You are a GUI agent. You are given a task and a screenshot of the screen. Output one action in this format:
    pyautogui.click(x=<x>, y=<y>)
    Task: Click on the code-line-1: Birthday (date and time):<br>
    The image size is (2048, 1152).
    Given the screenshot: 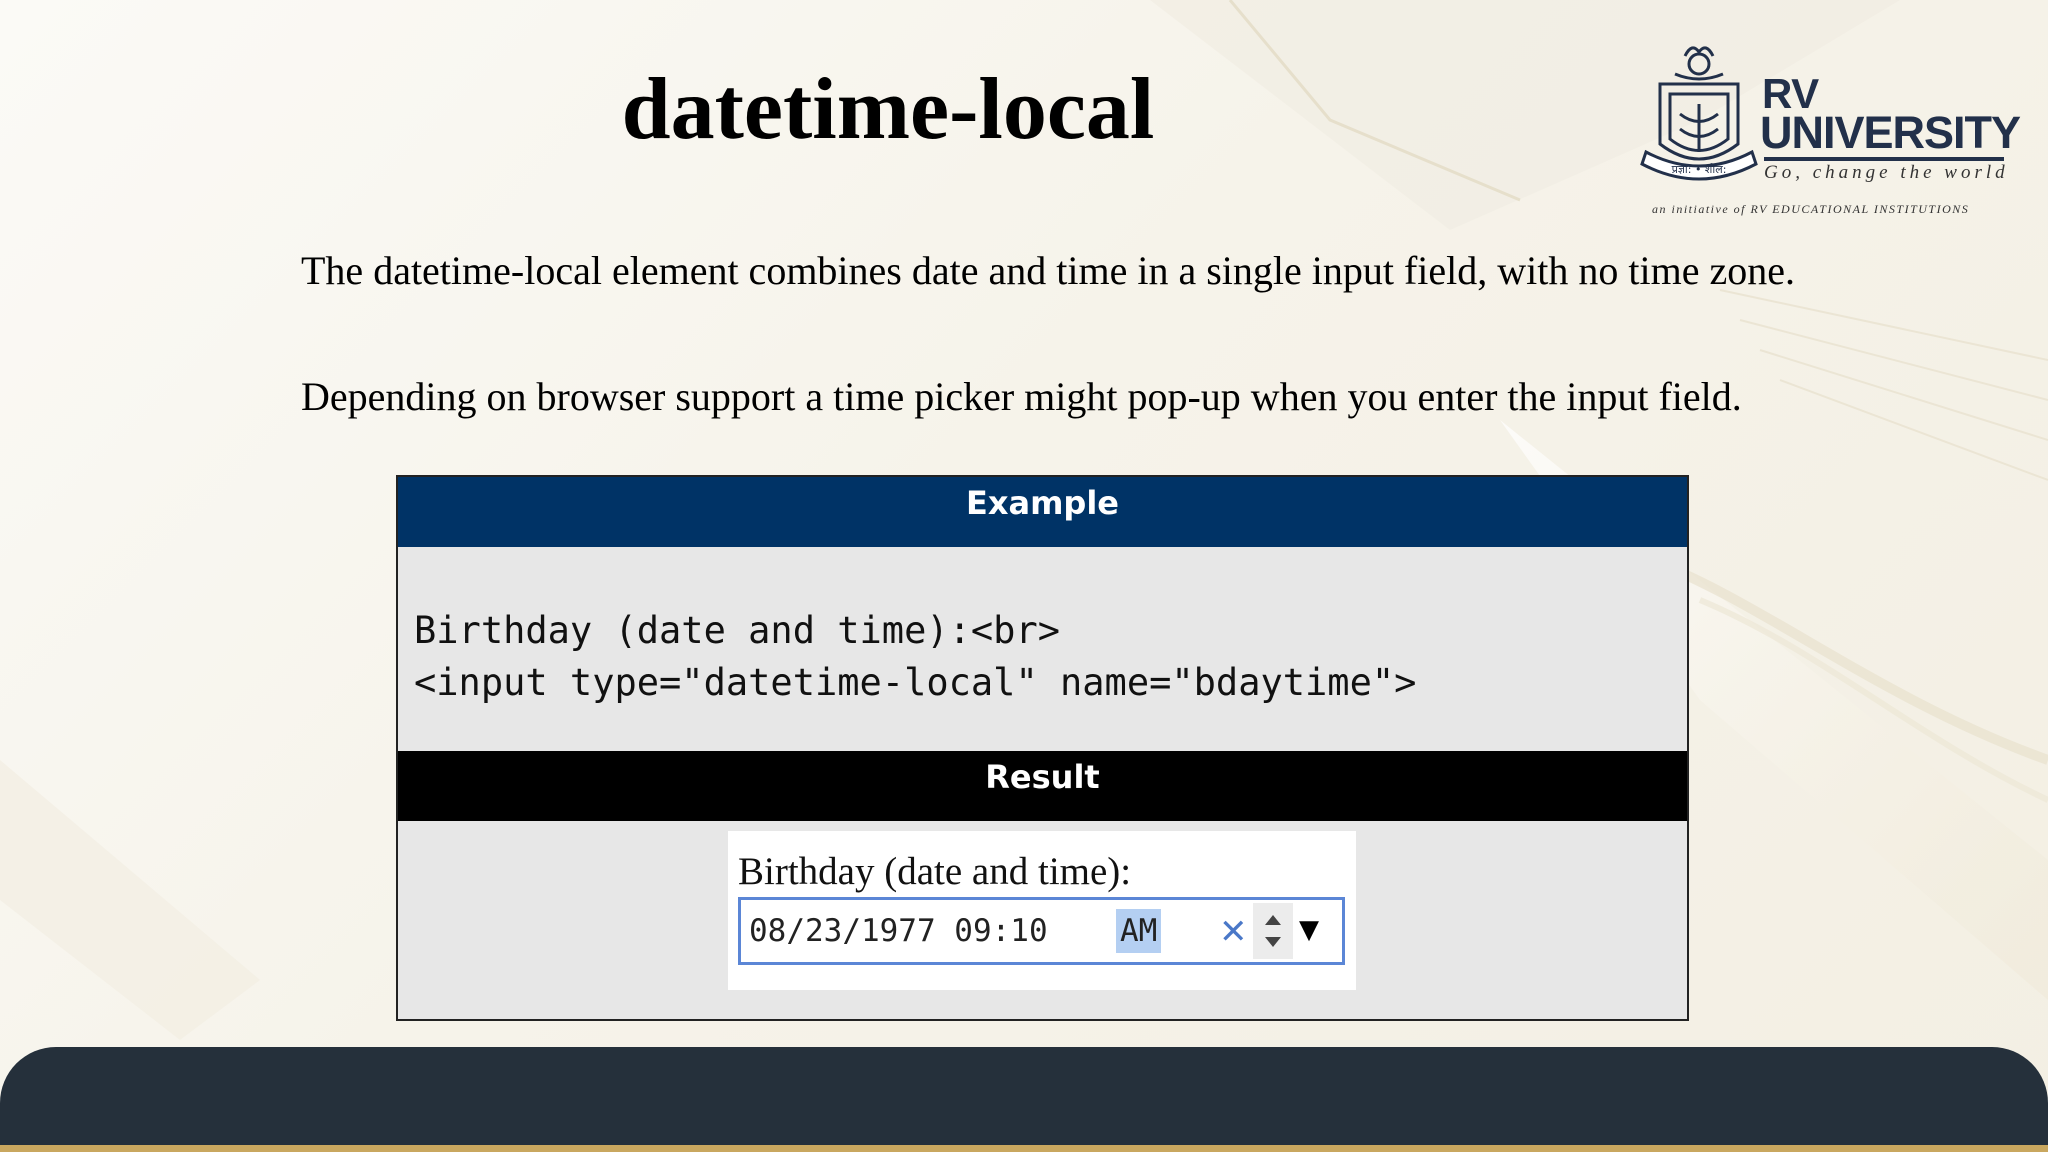 What is the action you would take?
    pyautogui.click(x=737, y=630)
    